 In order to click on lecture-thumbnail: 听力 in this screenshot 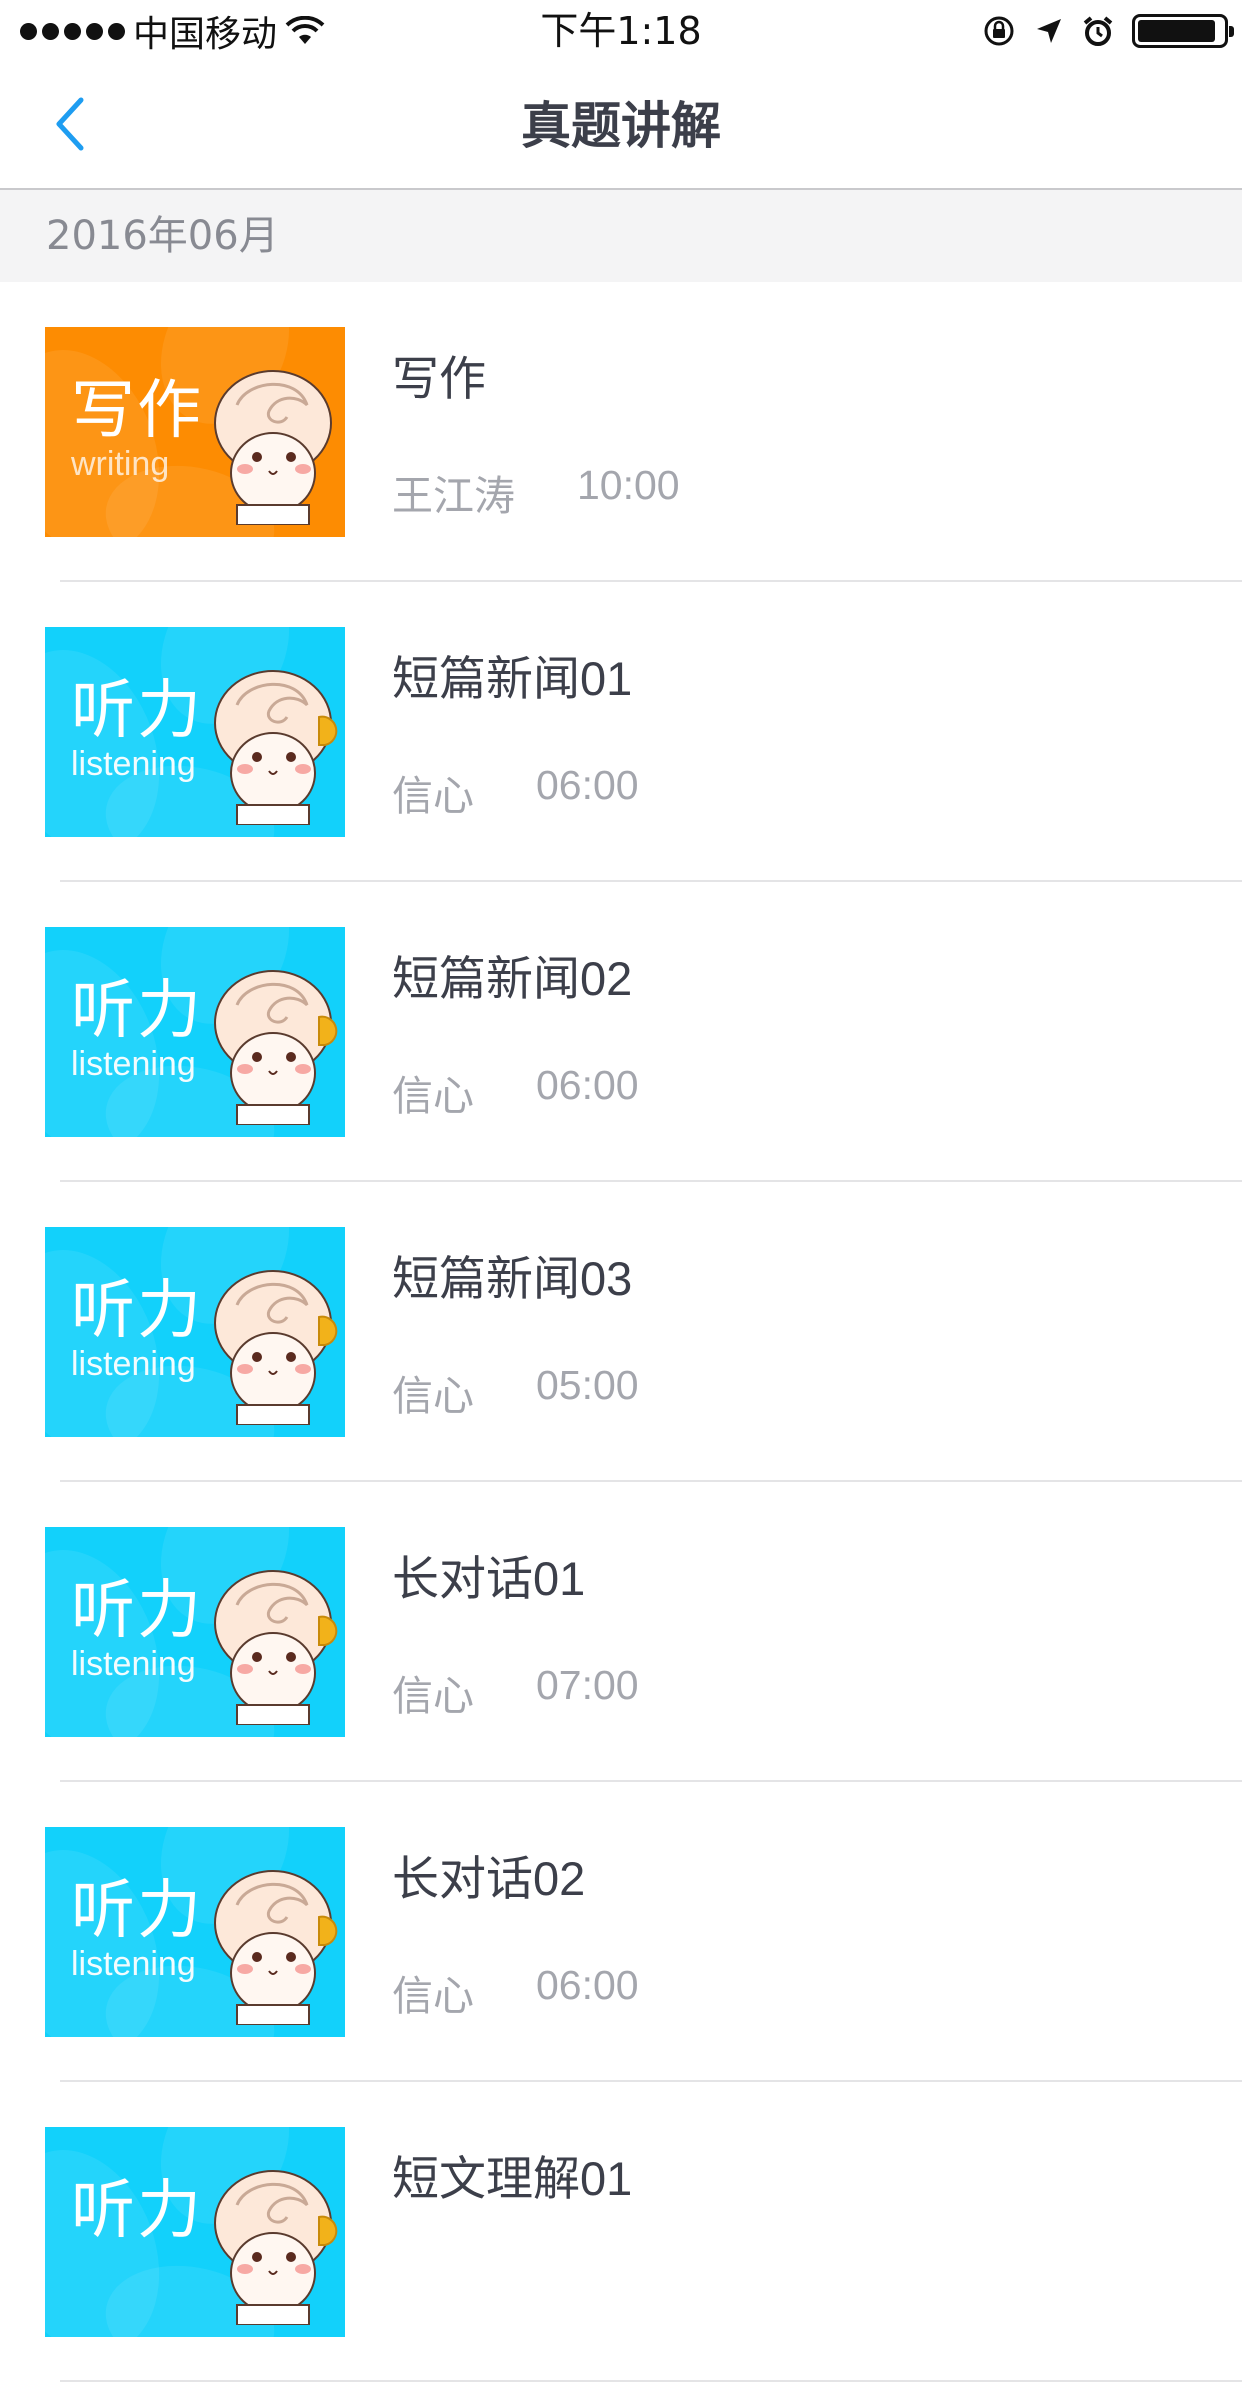, I will do `click(195, 2232)`.